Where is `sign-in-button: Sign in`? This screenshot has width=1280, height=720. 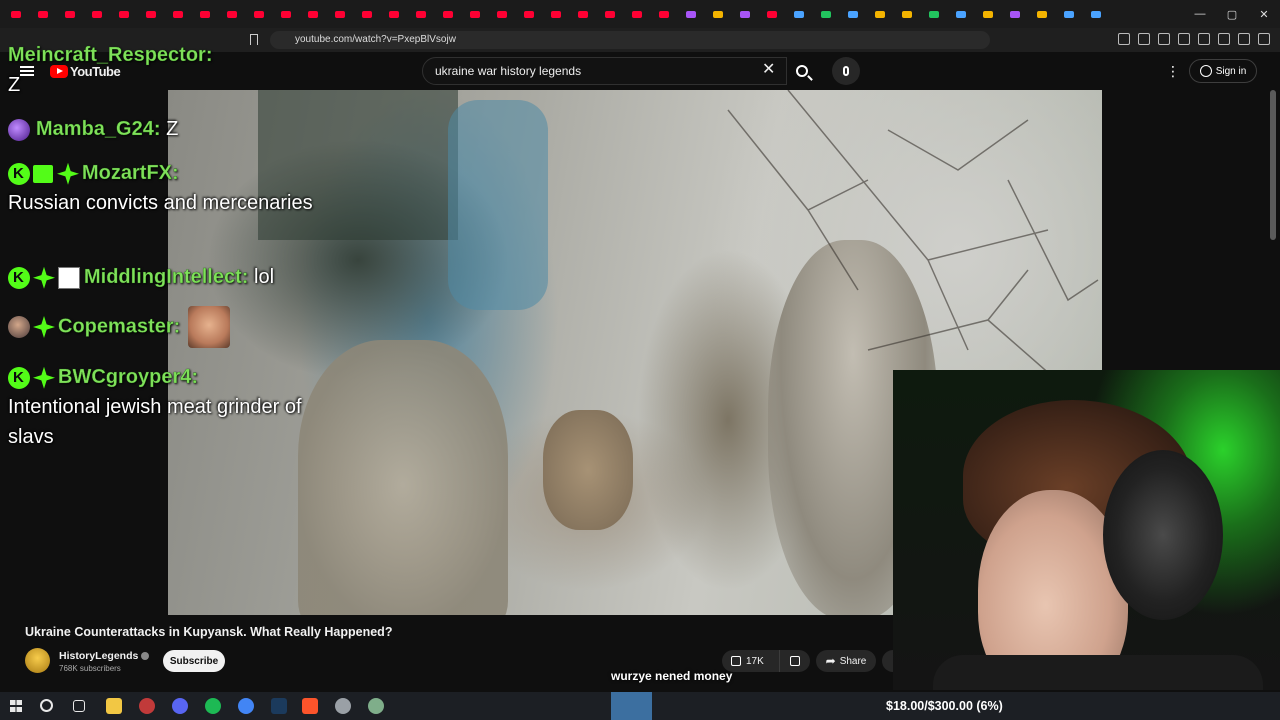 sign-in-button: Sign in is located at coordinates (1223, 71).